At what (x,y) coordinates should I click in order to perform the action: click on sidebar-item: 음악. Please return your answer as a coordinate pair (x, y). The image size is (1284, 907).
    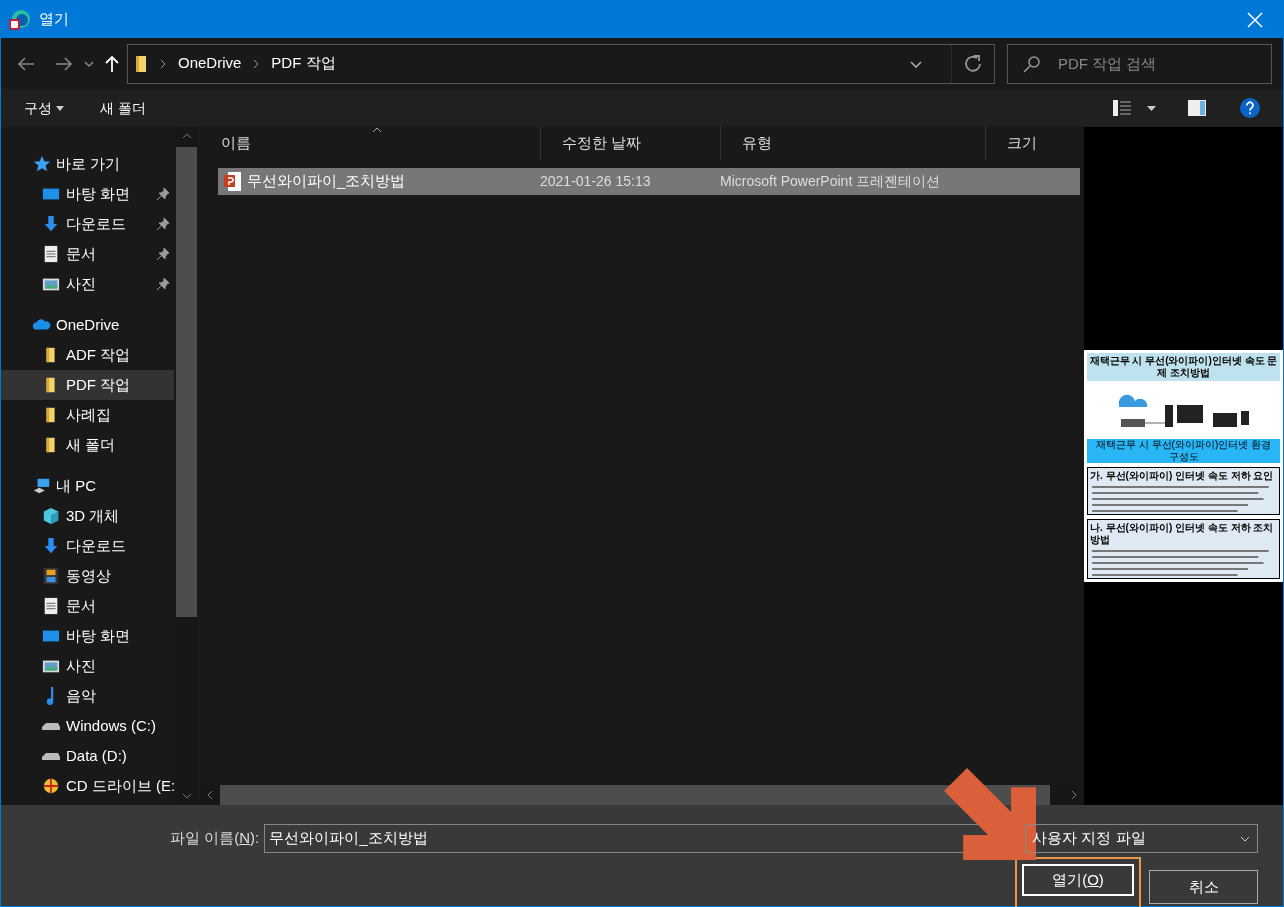
    Looking at the image, I should click on (87, 696).